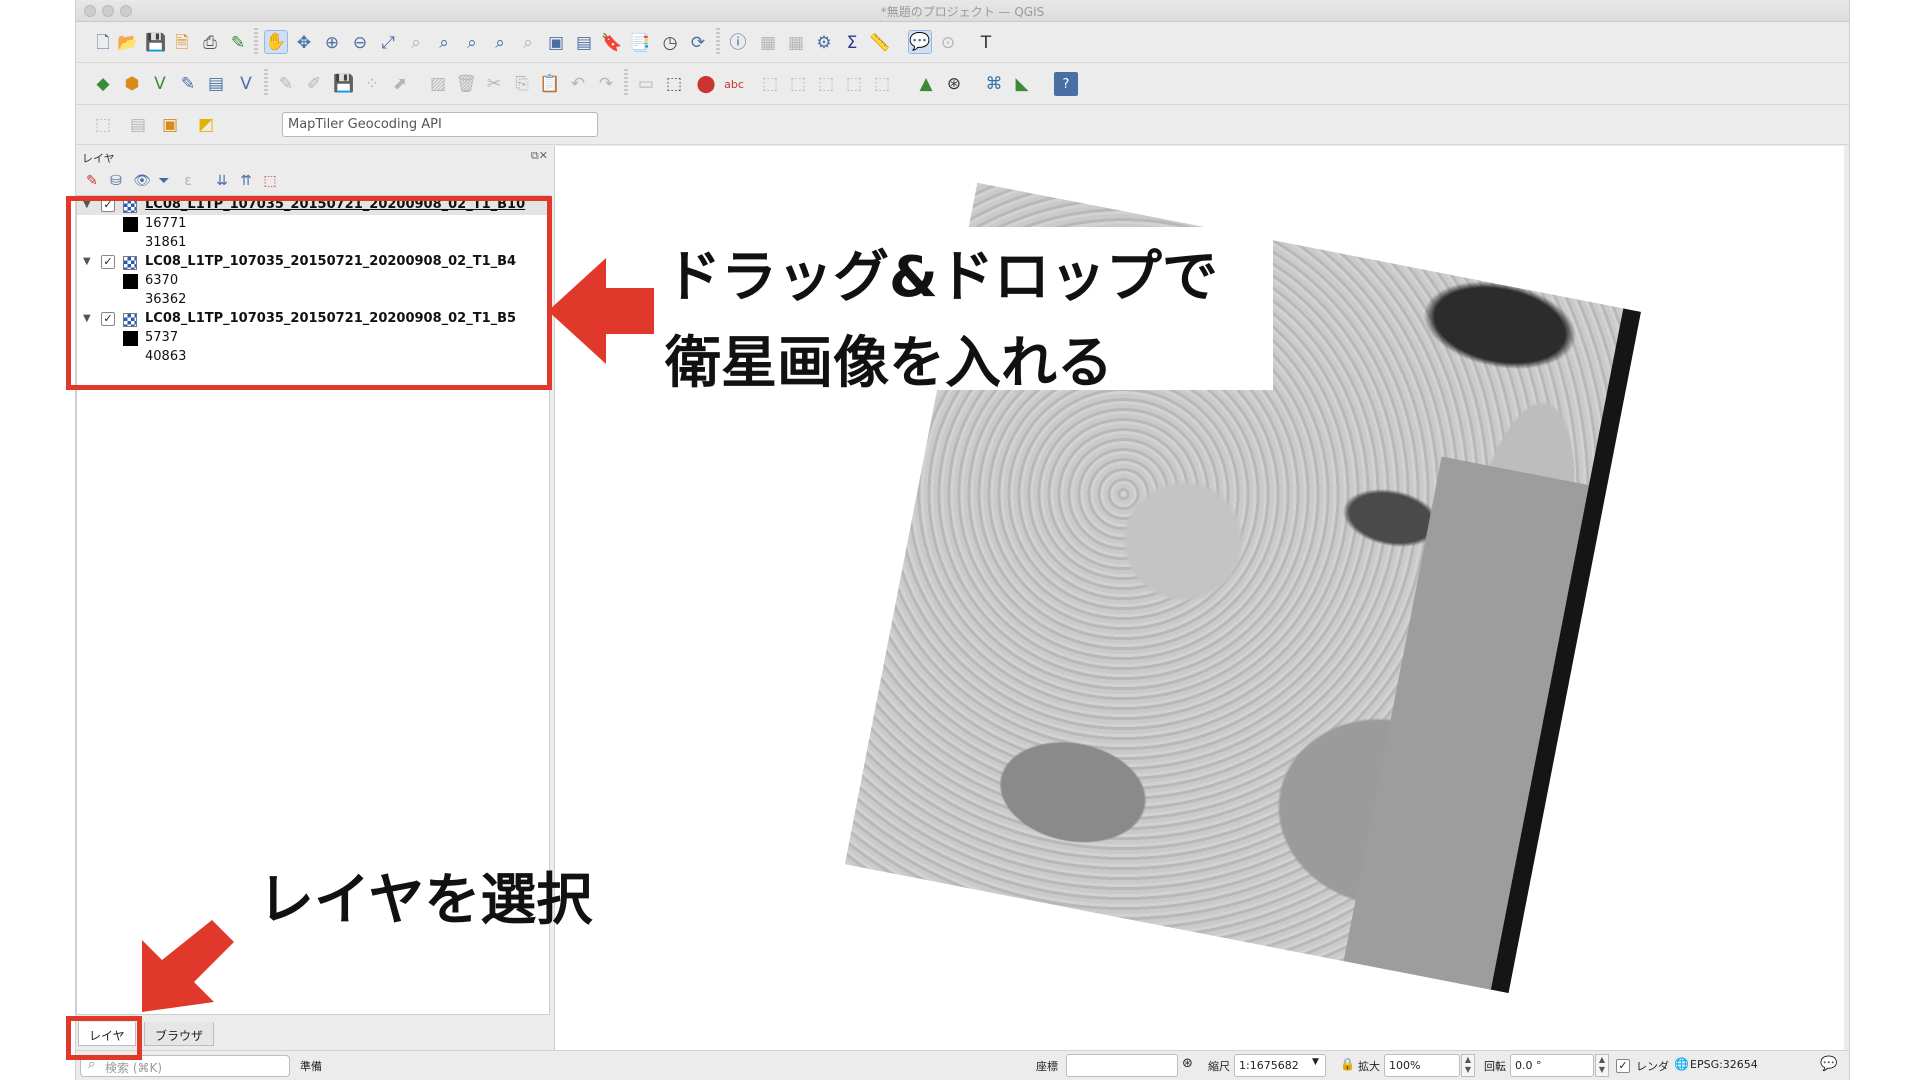  I want to click on rotate-label-icon: ⬚, so click(798, 84).